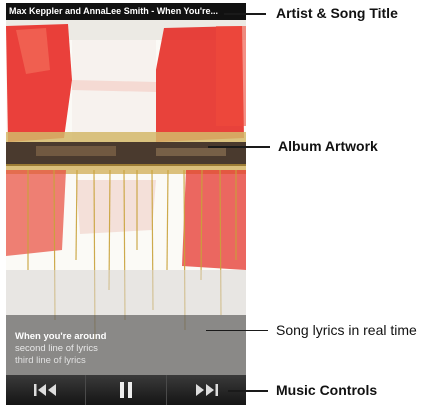 The image size is (443, 412). I want to click on skip-next-icon, so click(207, 390).